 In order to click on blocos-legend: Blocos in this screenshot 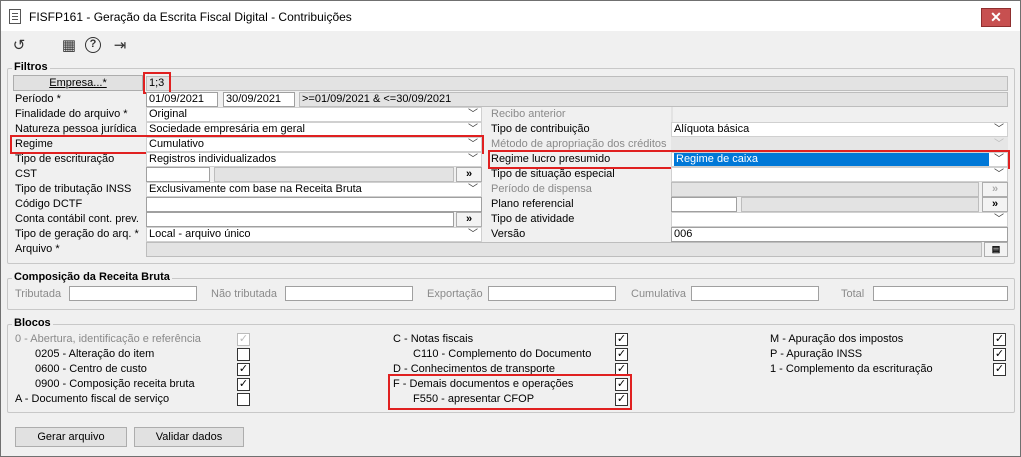, I will do `click(32, 323)`.